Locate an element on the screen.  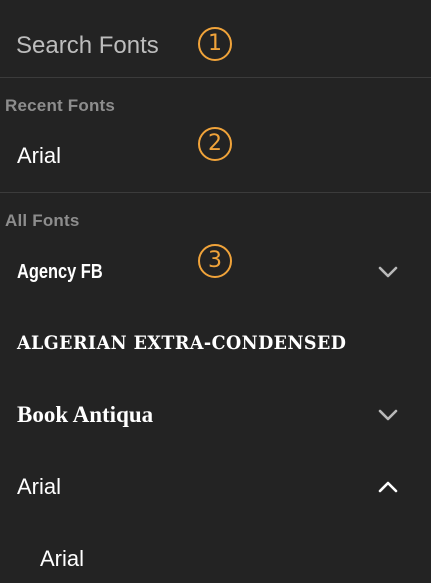
search-fonts-input is located at coordinates (166, 46).